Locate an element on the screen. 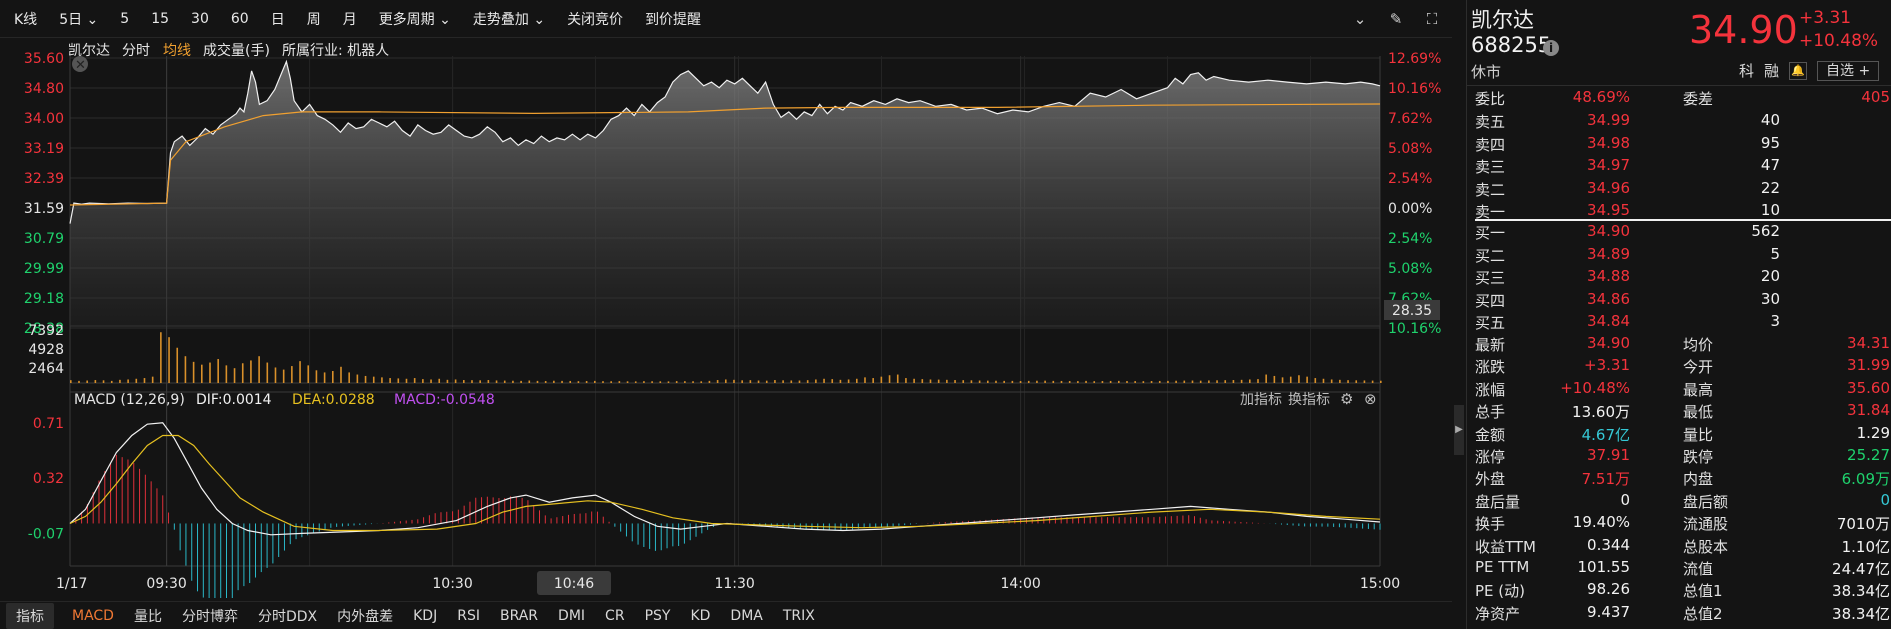  period-60min: 60 is located at coordinates (240, 19).